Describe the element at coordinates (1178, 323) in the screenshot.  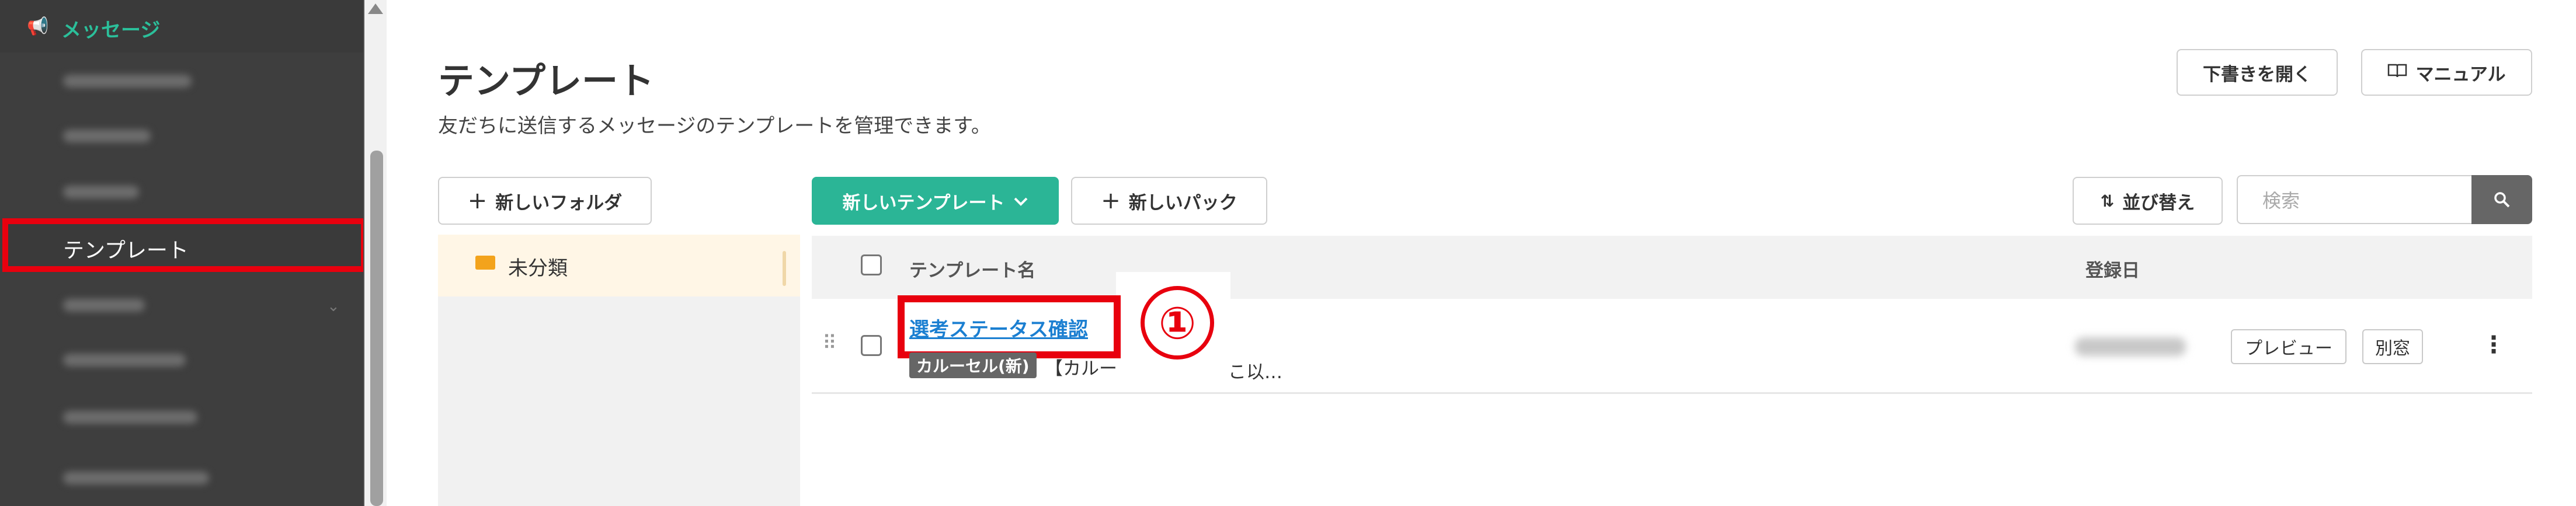
I see `annotation-step-number: ①` at that location.